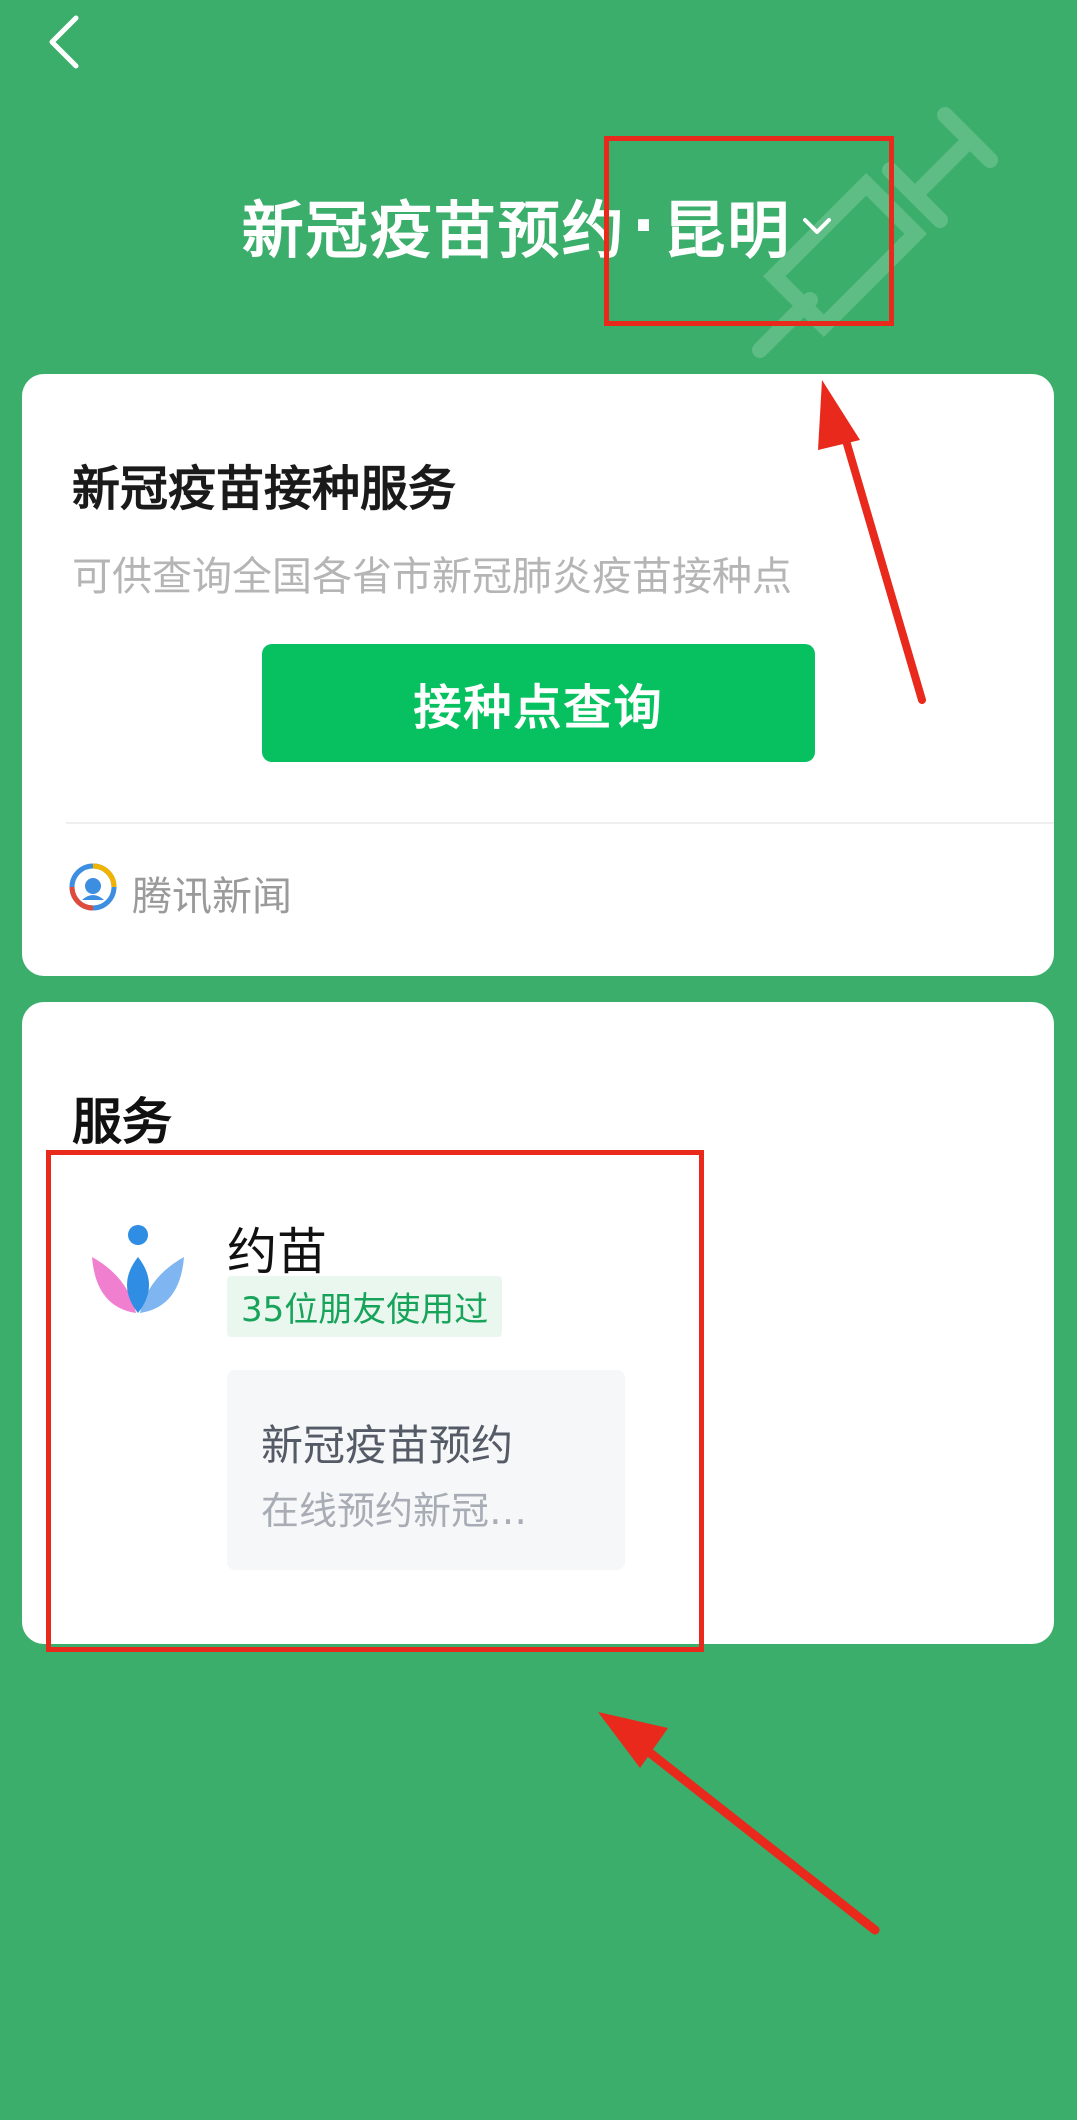 Image resolution: width=1077 pixels, height=2120 pixels. Describe the element at coordinates (212, 893) in the screenshot. I see `source-name: 腾讯新闻` at that location.